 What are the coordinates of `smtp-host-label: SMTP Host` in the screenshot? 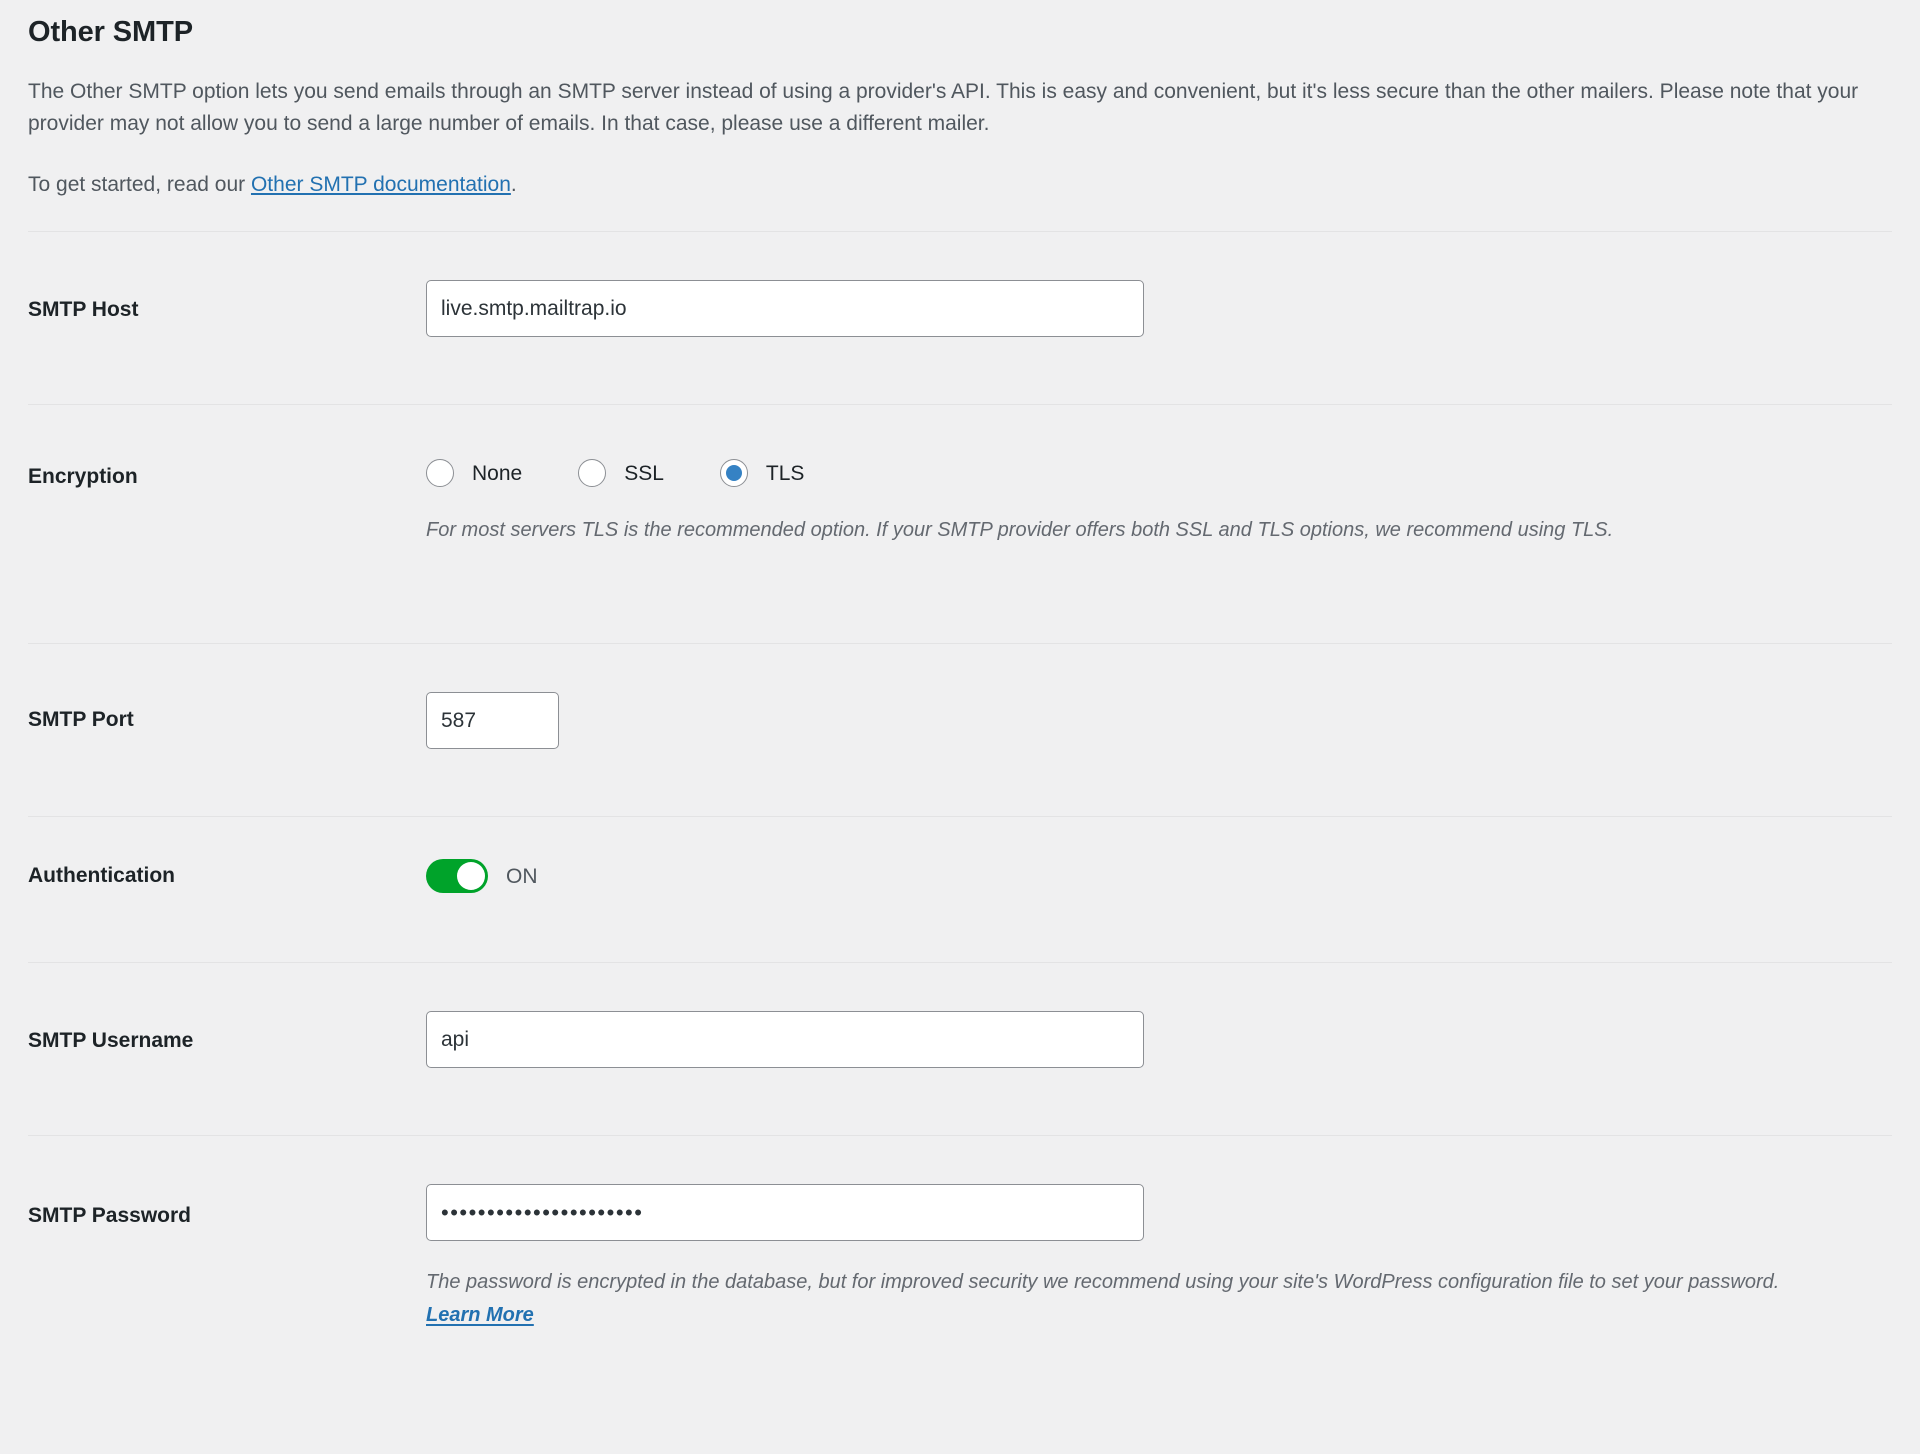 It's located at (83, 310).